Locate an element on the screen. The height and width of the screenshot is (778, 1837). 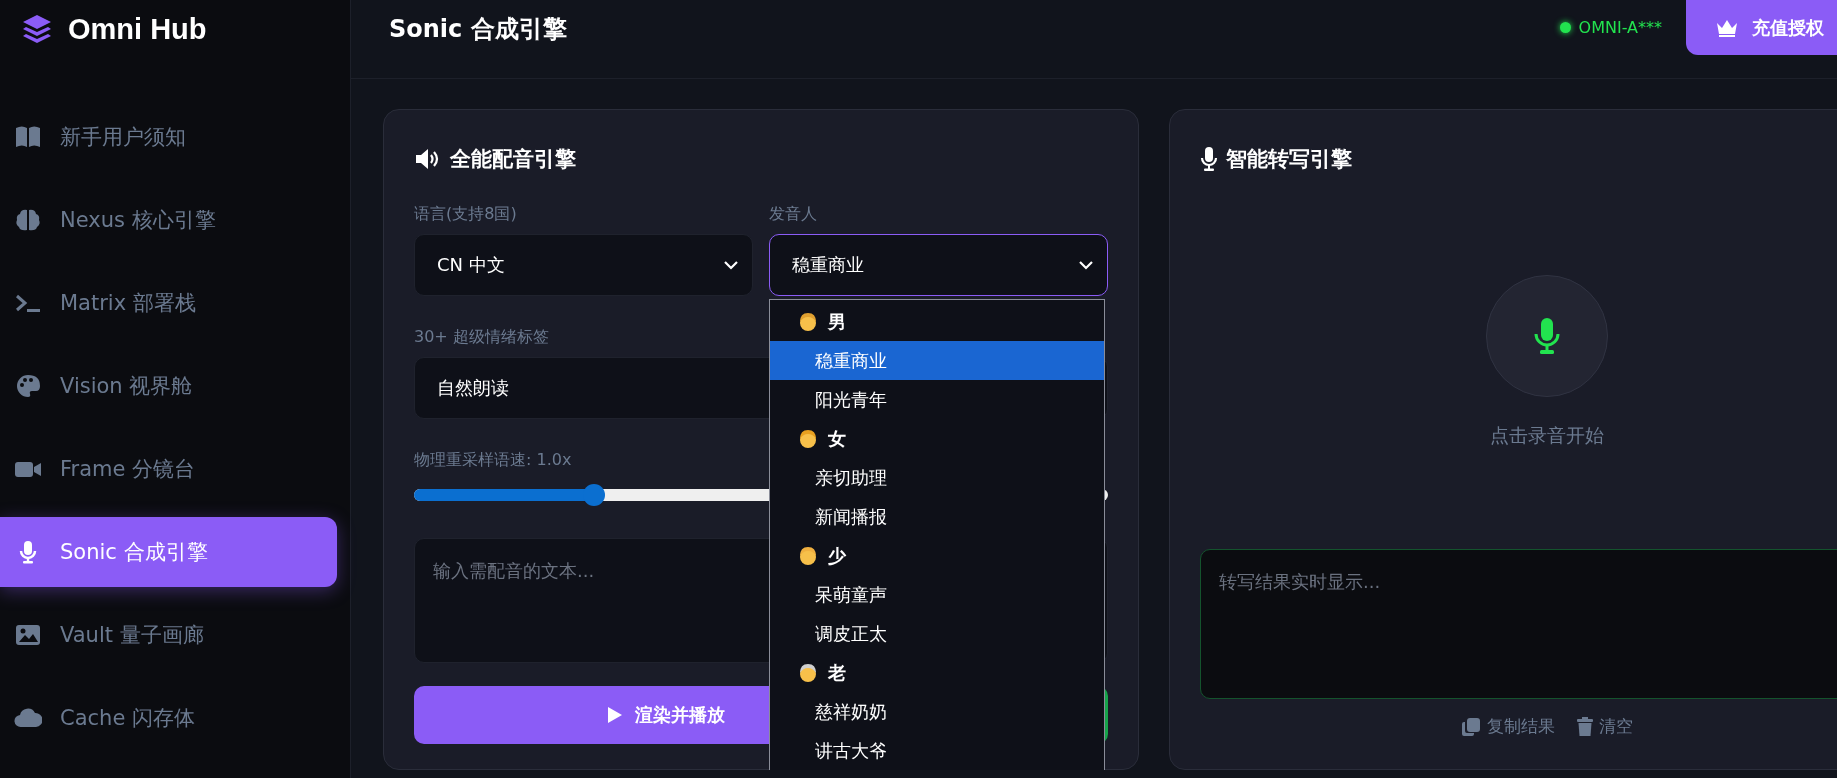
trash-icon is located at coordinates (1585, 726).